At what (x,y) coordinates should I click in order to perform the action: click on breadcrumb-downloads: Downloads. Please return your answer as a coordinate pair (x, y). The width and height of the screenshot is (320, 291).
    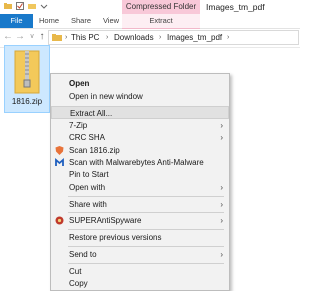
    Looking at the image, I should click on (134, 37).